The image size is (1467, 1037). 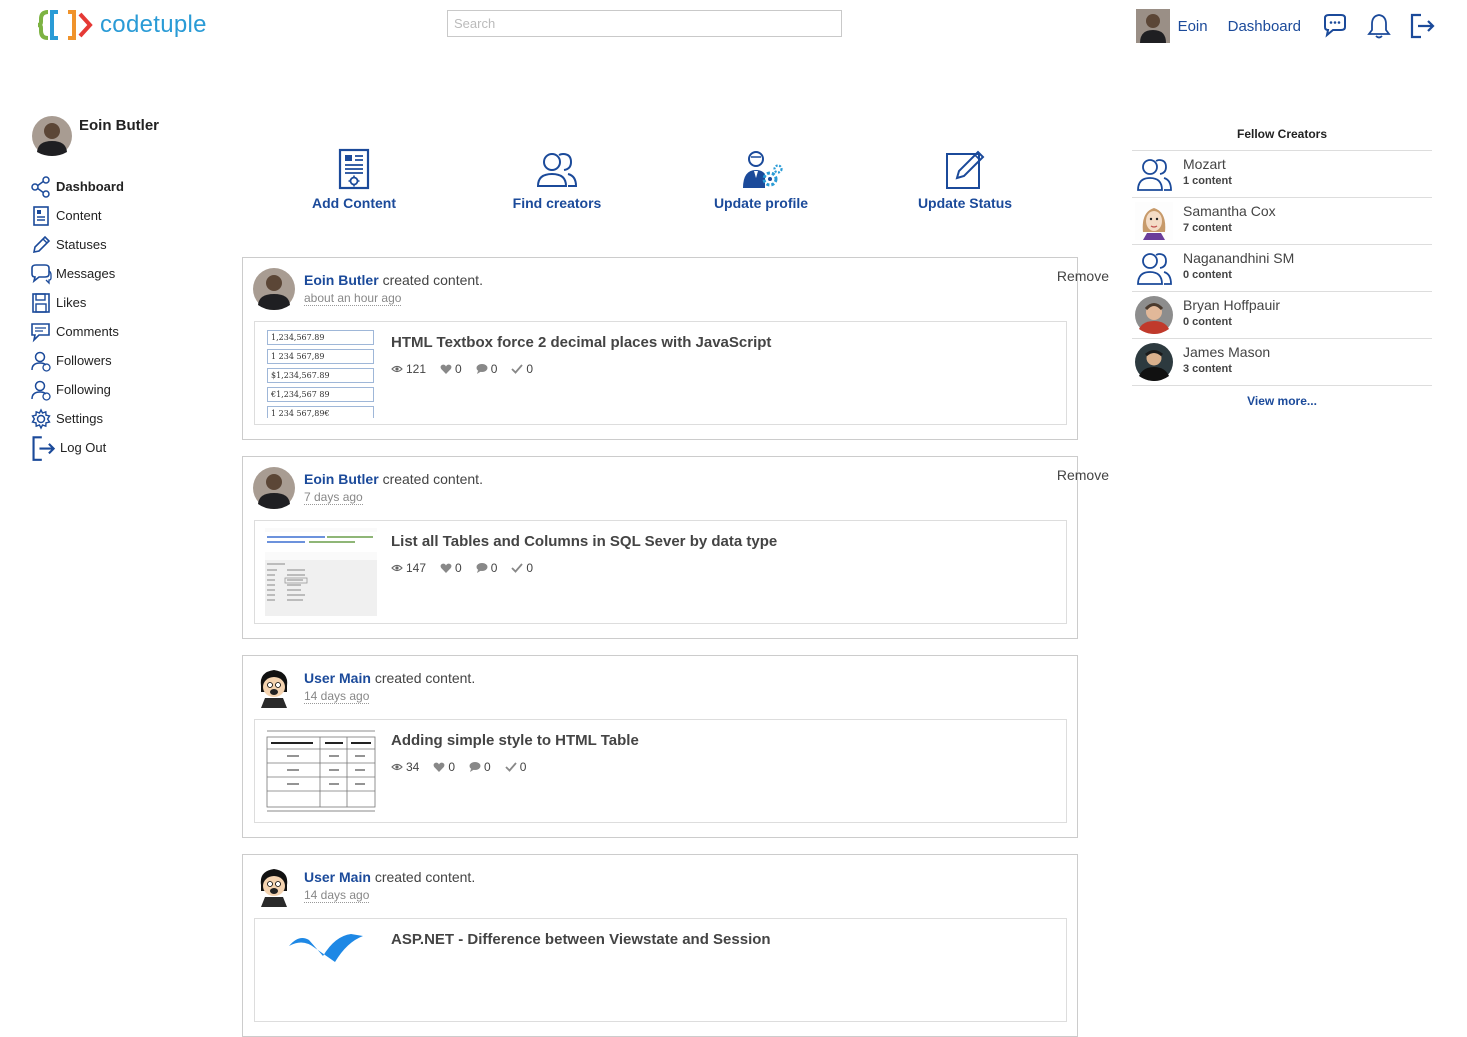 What do you see at coordinates (1207, 322) in the screenshot?
I see `creator-count: 0 content` at bounding box center [1207, 322].